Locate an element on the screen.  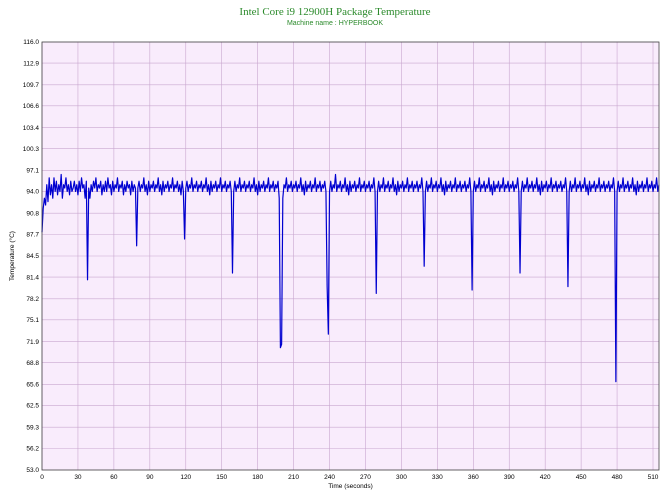
x-tick-label: 450 is located at coordinates (581, 477).